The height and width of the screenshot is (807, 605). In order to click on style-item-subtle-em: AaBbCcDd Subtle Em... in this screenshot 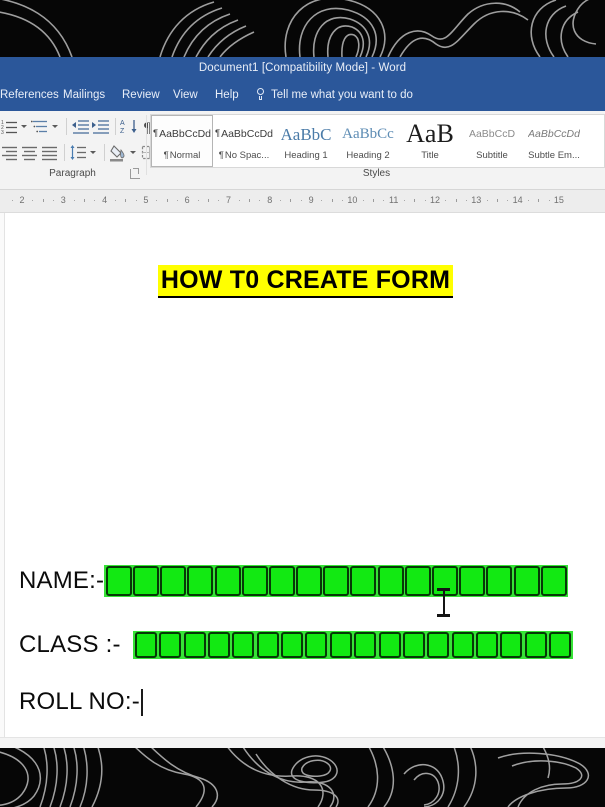, I will do `click(554, 141)`.